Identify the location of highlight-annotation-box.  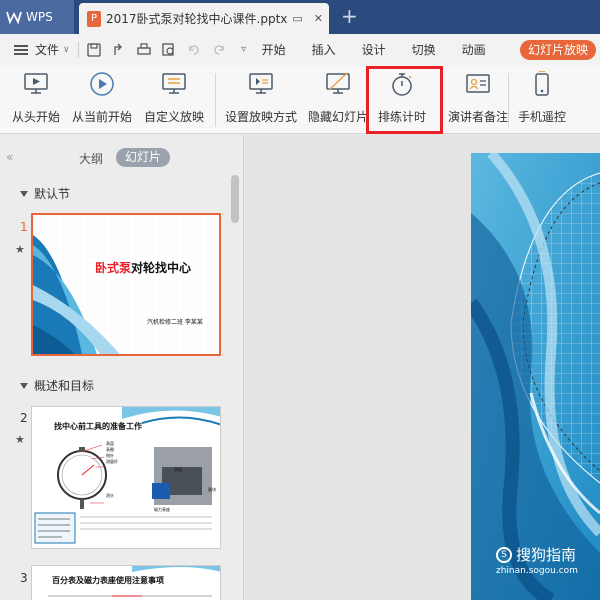
(404, 100).